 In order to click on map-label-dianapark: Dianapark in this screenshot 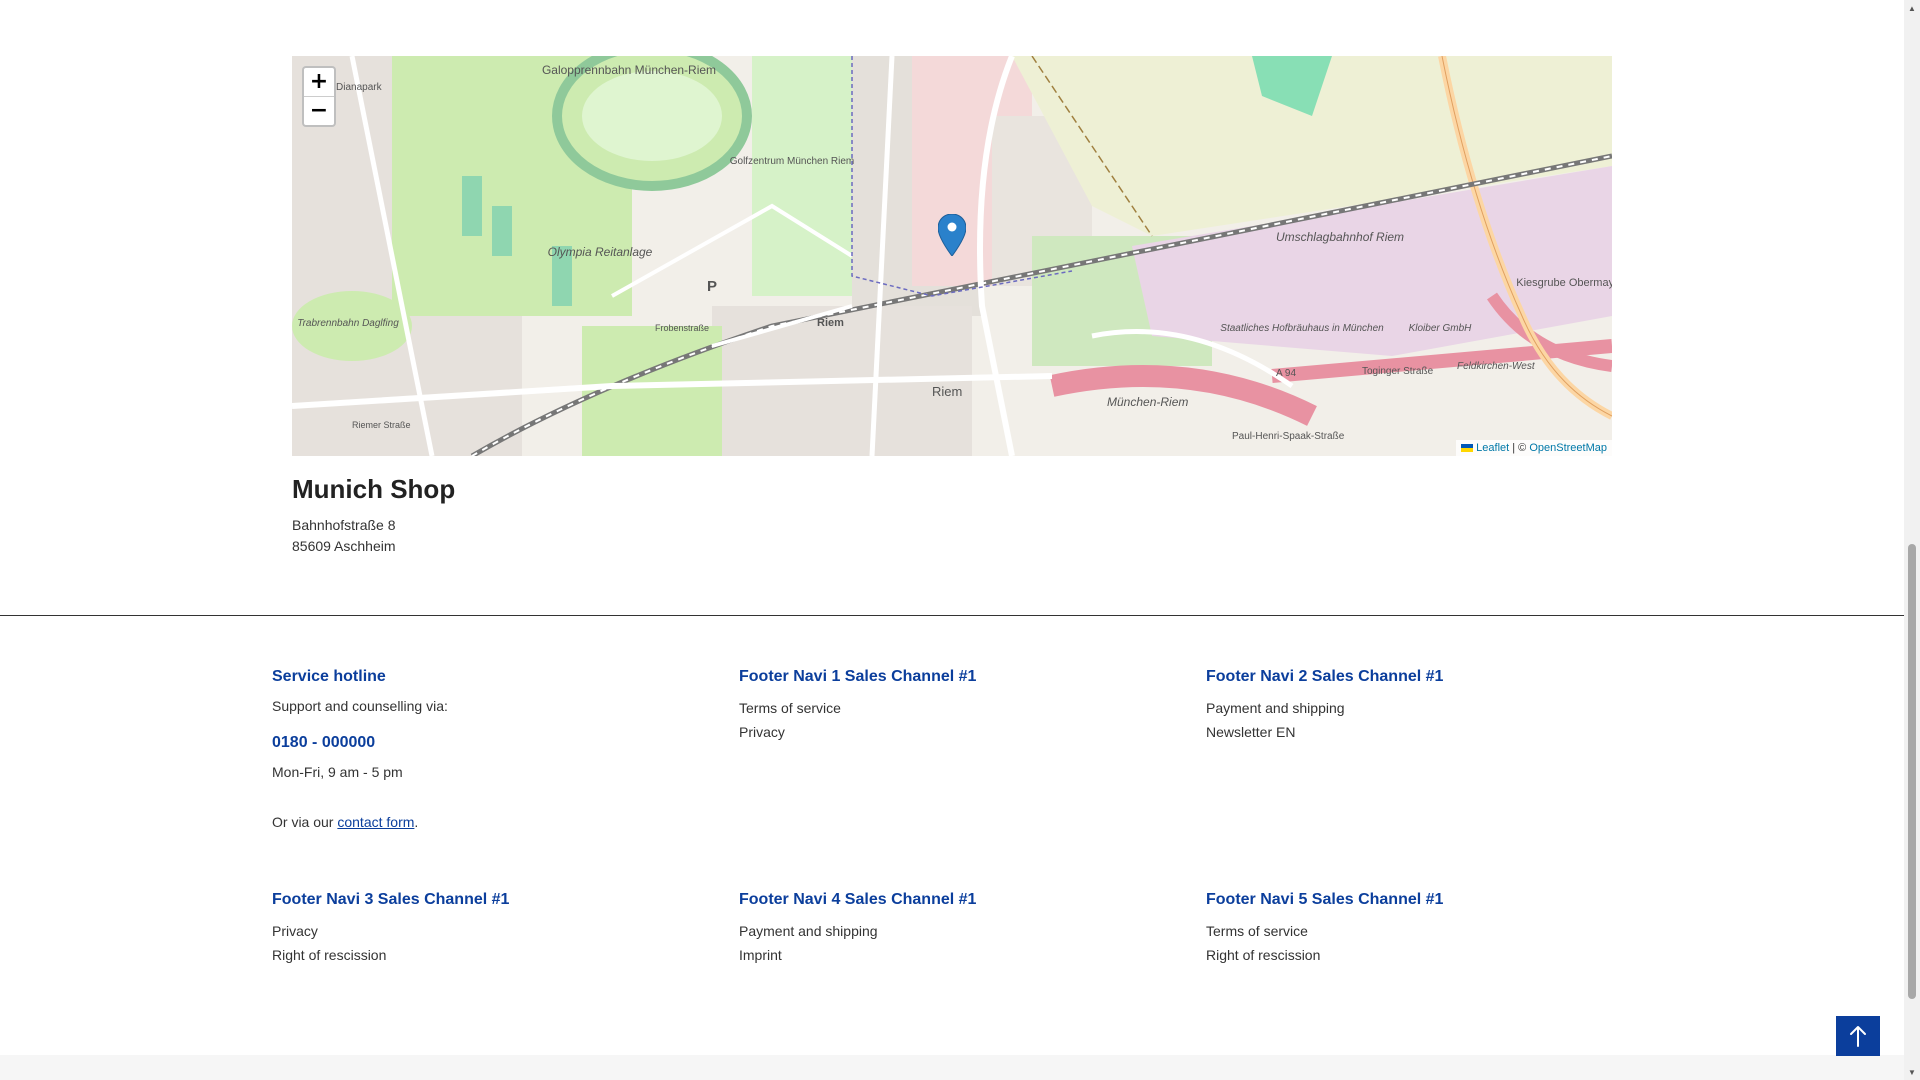, I will do `click(359, 87)`.